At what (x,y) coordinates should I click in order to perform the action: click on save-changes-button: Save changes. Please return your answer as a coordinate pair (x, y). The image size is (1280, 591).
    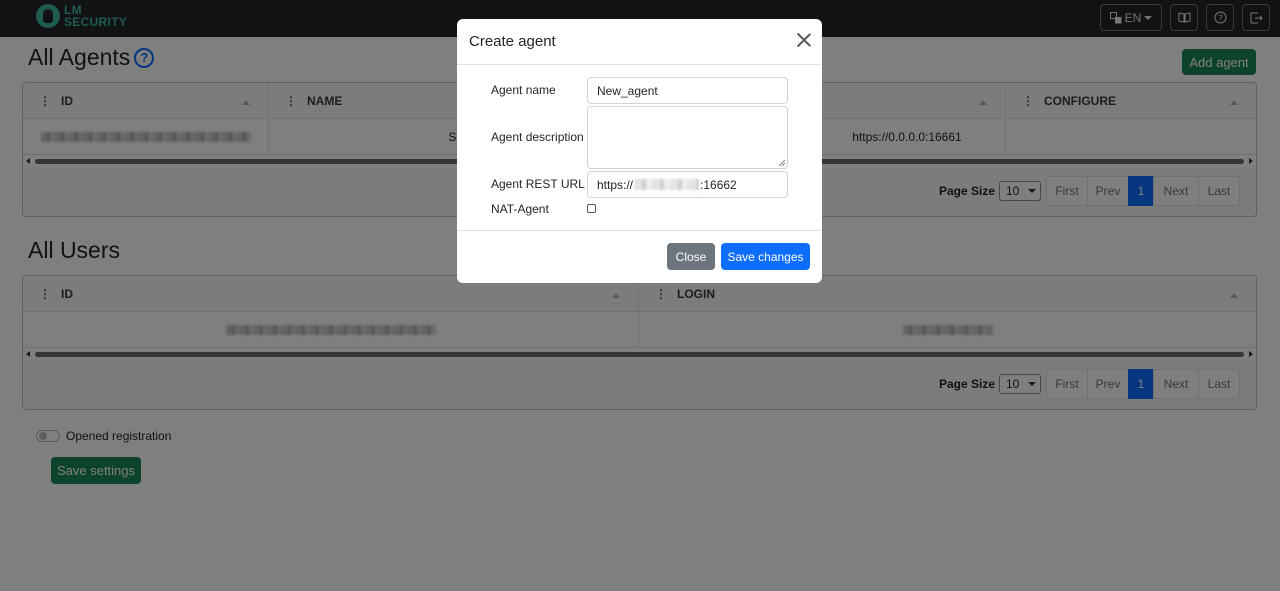
    Looking at the image, I should click on (765, 256).